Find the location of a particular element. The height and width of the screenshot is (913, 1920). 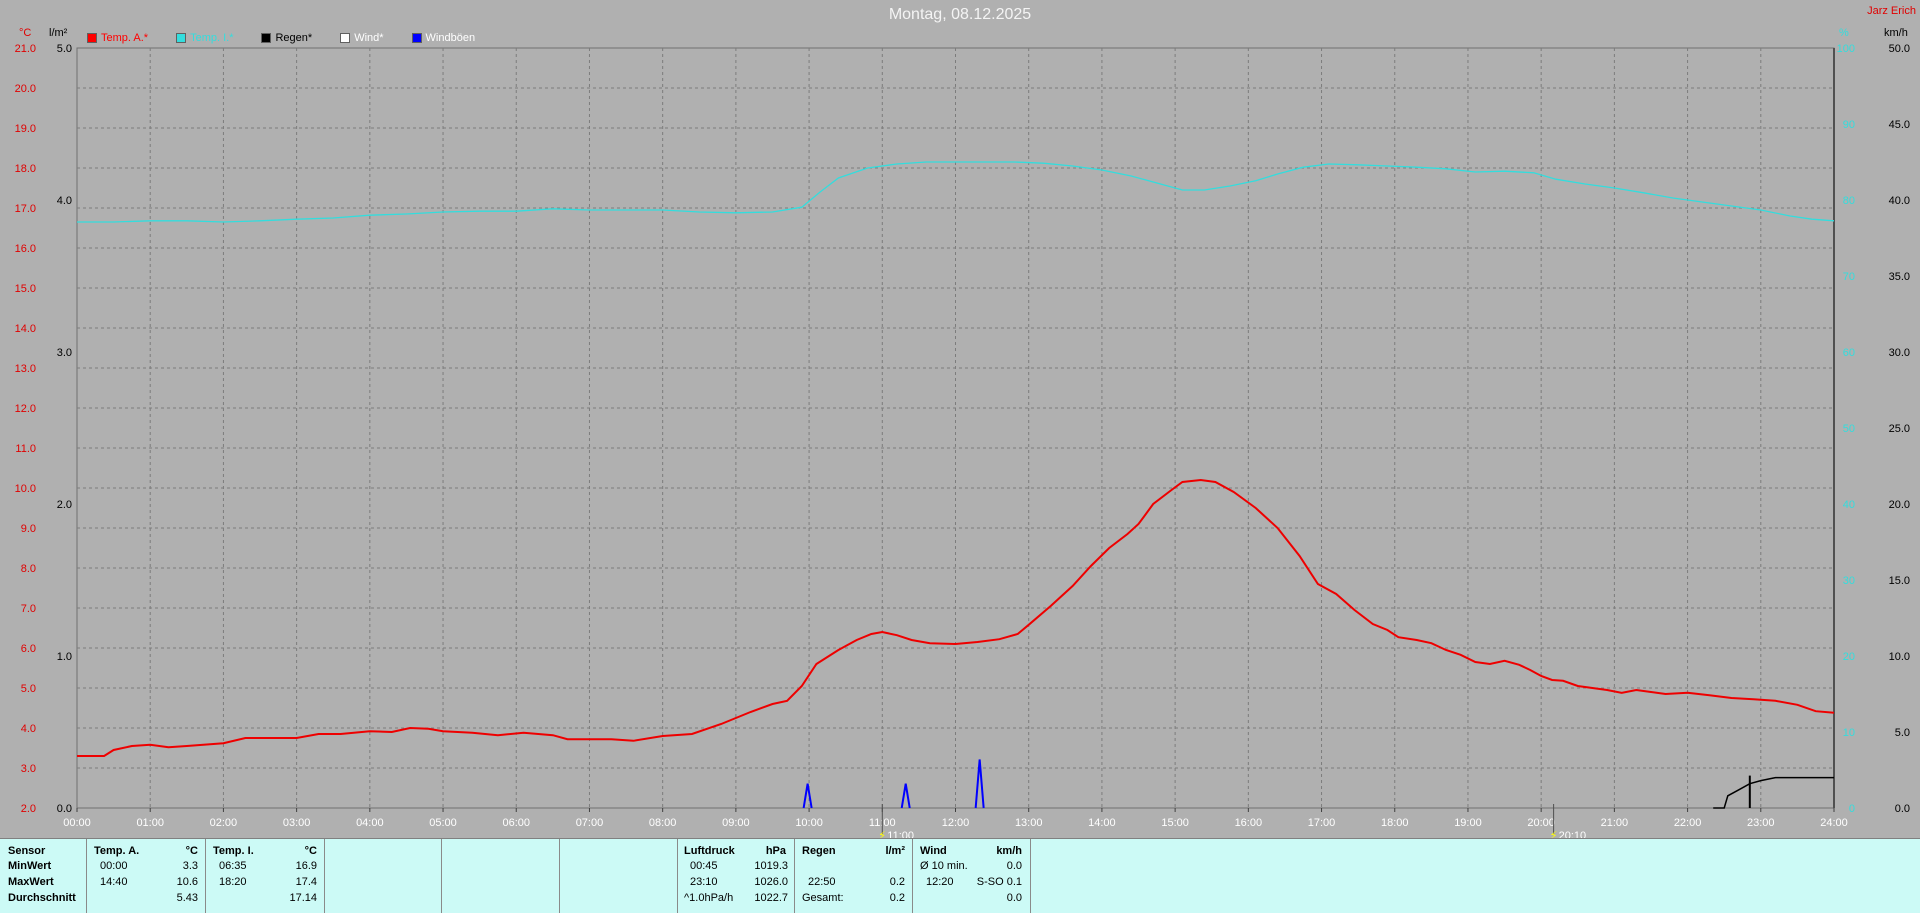

stats-header: Luftdruck is located at coordinates (709, 851).